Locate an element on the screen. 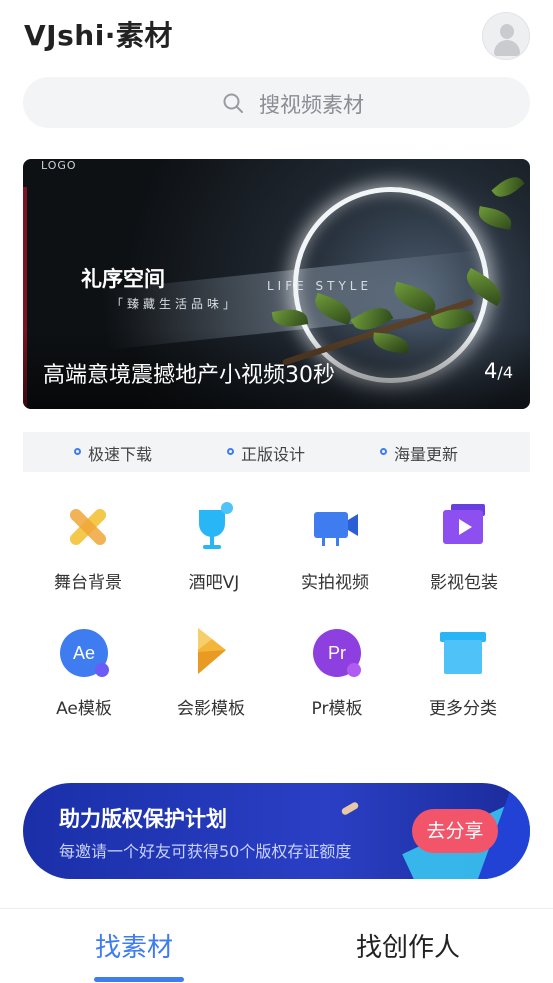 Image resolution: width=553 pixels, height=983 pixels. feature-item: 海量更新 is located at coordinates (419, 453).